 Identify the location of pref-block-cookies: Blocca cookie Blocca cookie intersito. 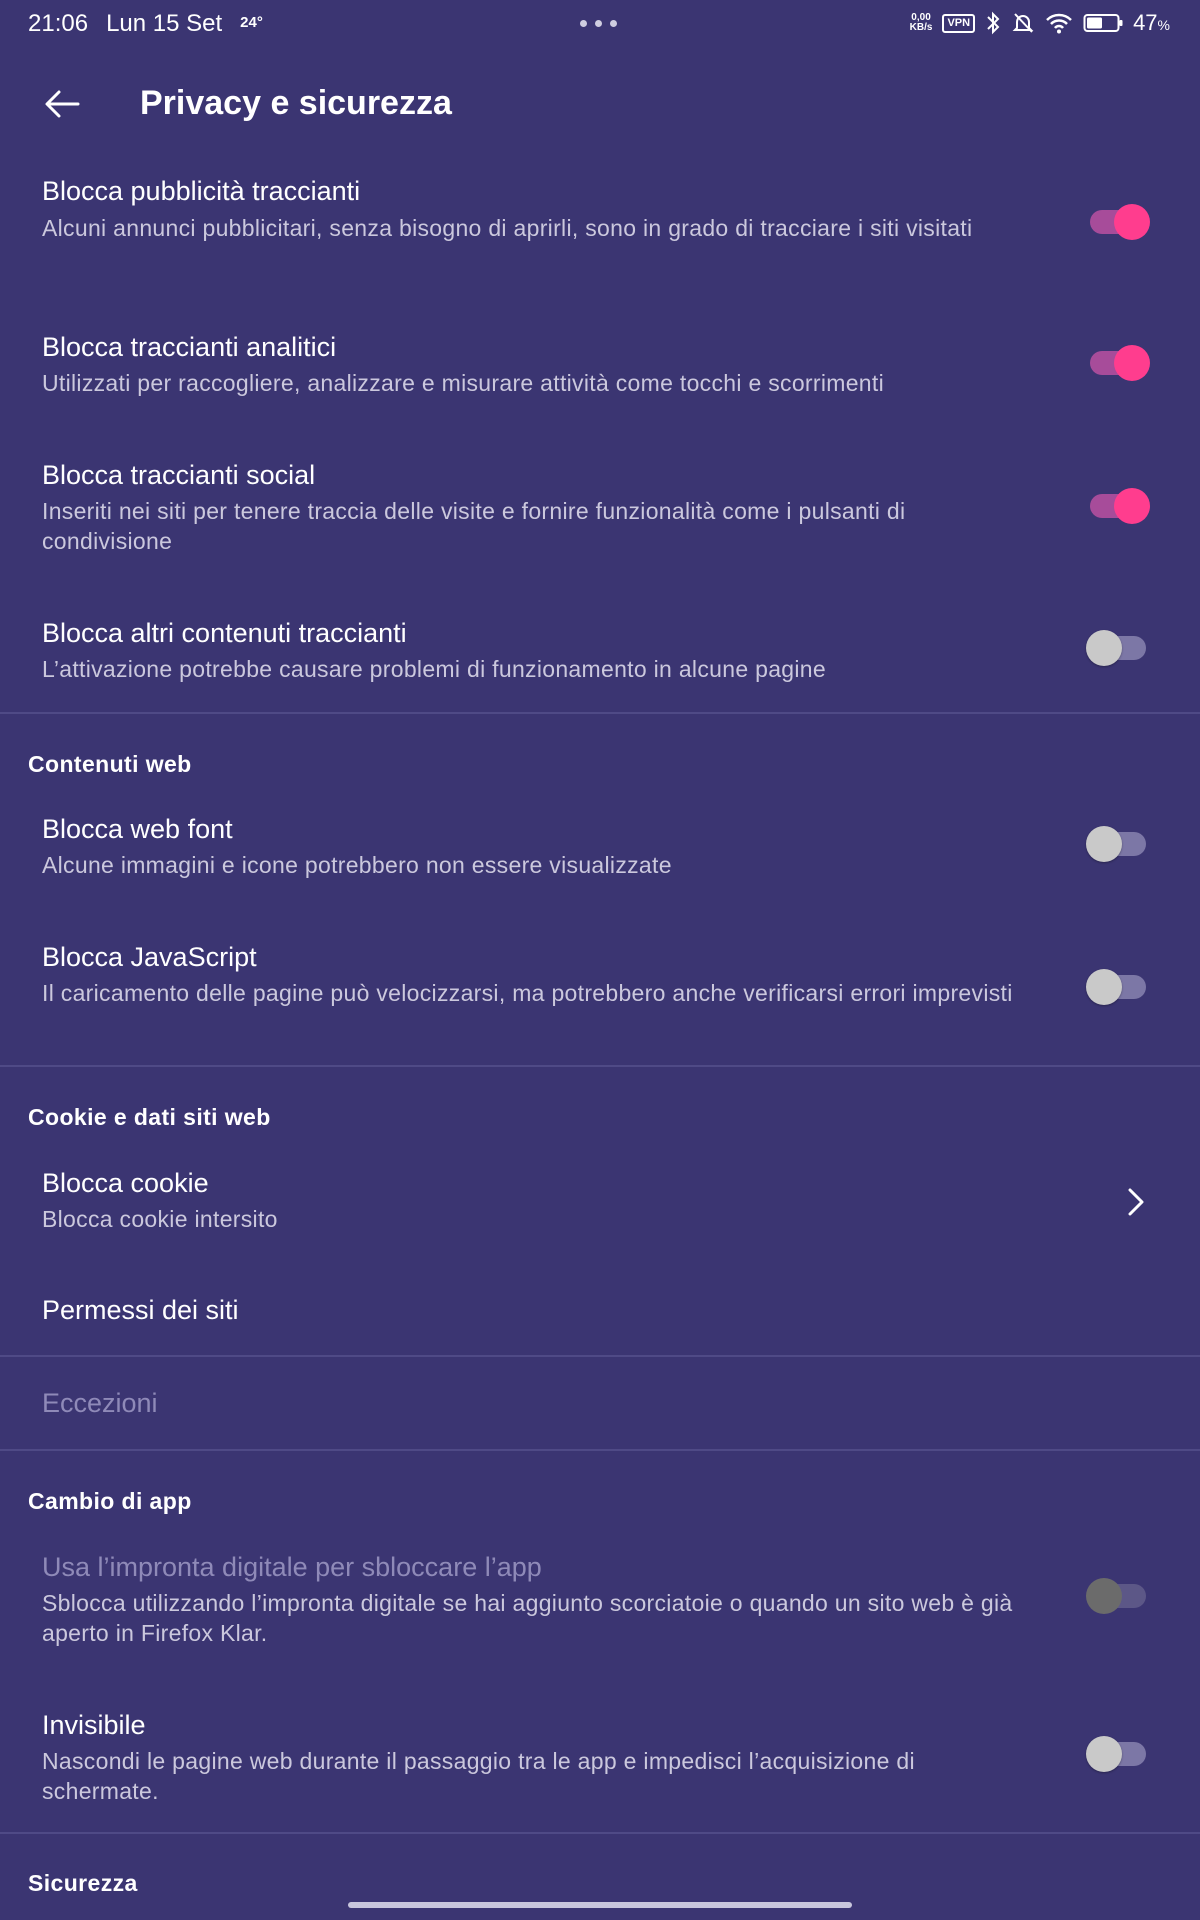
(600, 1210).